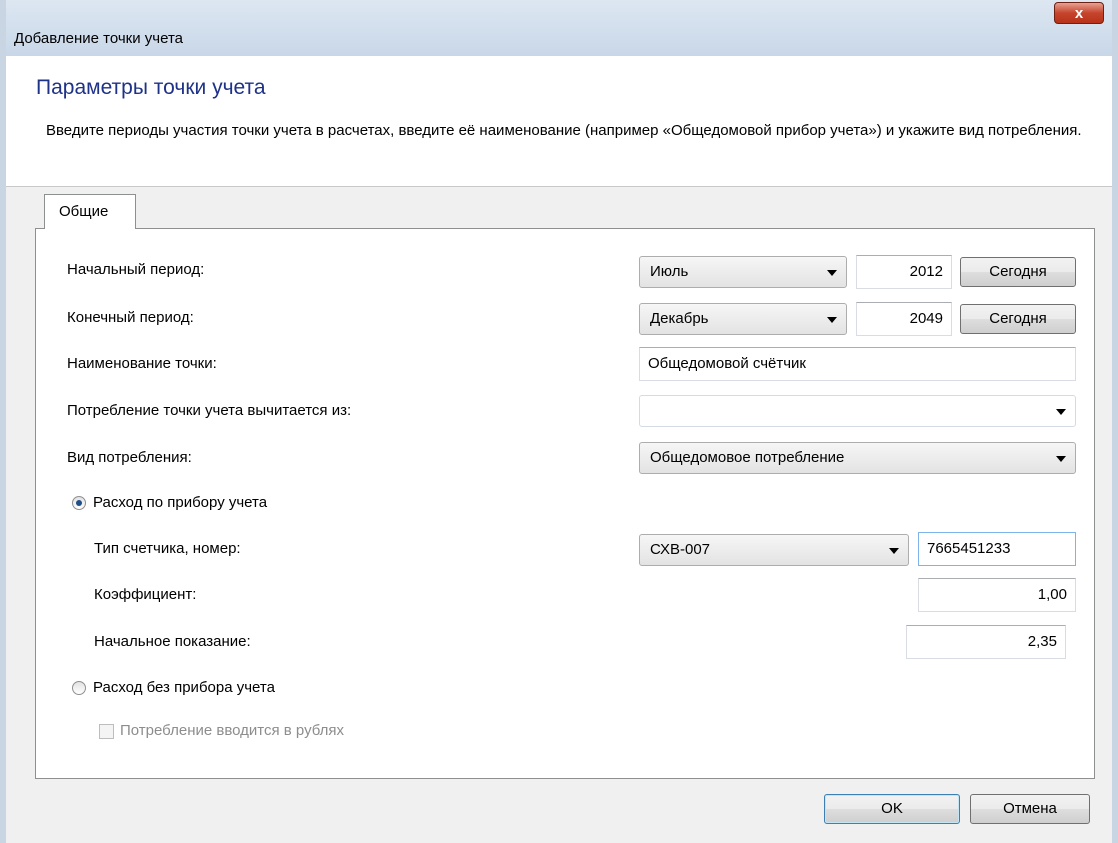 This screenshot has height=843, width=1118. Describe the element at coordinates (743, 272) in the screenshot. I see `start-month-select: Июль` at that location.